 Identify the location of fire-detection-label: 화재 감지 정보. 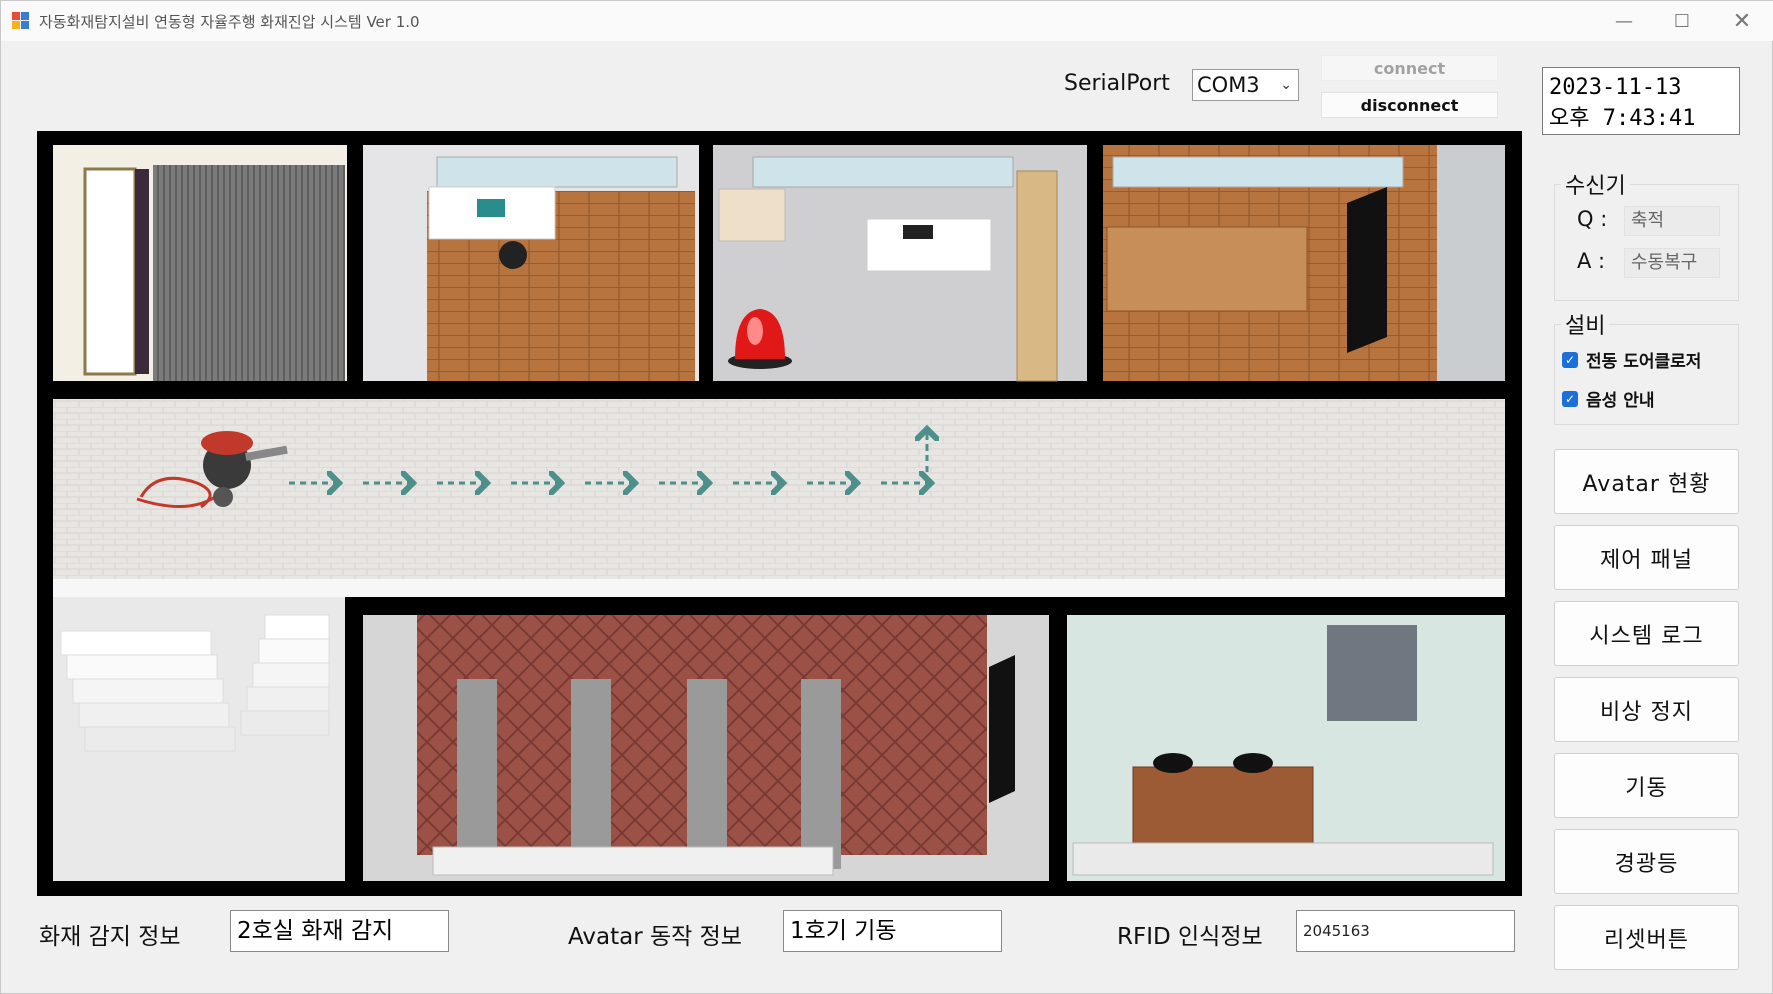
(110, 937).